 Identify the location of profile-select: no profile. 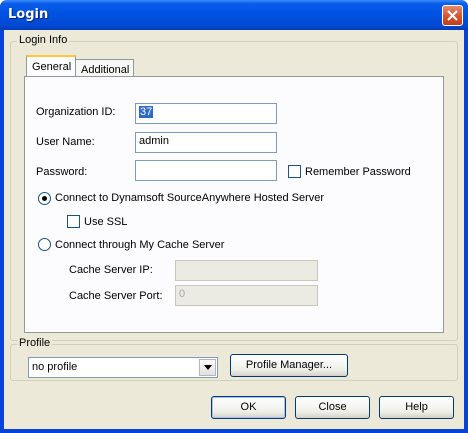
(123, 367).